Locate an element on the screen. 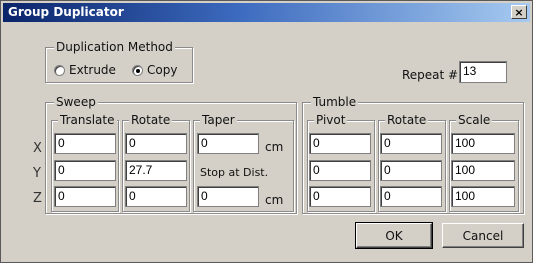 This screenshot has width=533, height=263. copy-radio-option: Copy is located at coordinates (154, 70).